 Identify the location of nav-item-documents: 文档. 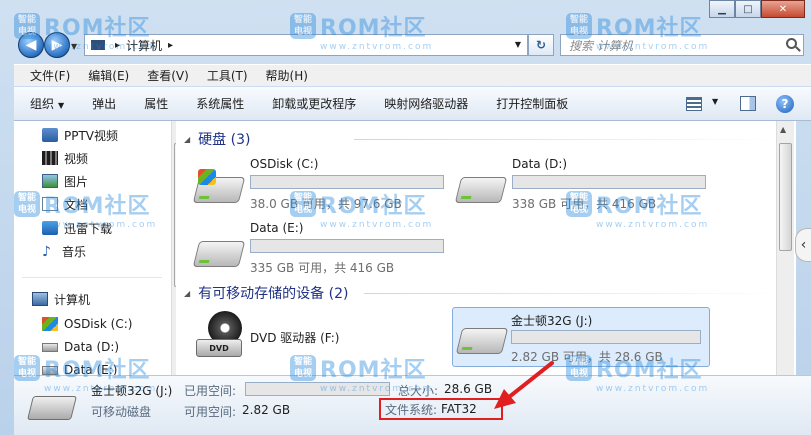
(65, 204).